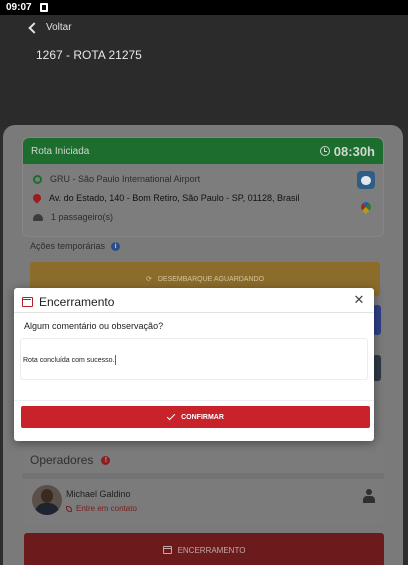 Image resolution: width=408 pixels, height=565 pixels. Describe the element at coordinates (324, 151) in the screenshot. I see `clock-icon` at that location.